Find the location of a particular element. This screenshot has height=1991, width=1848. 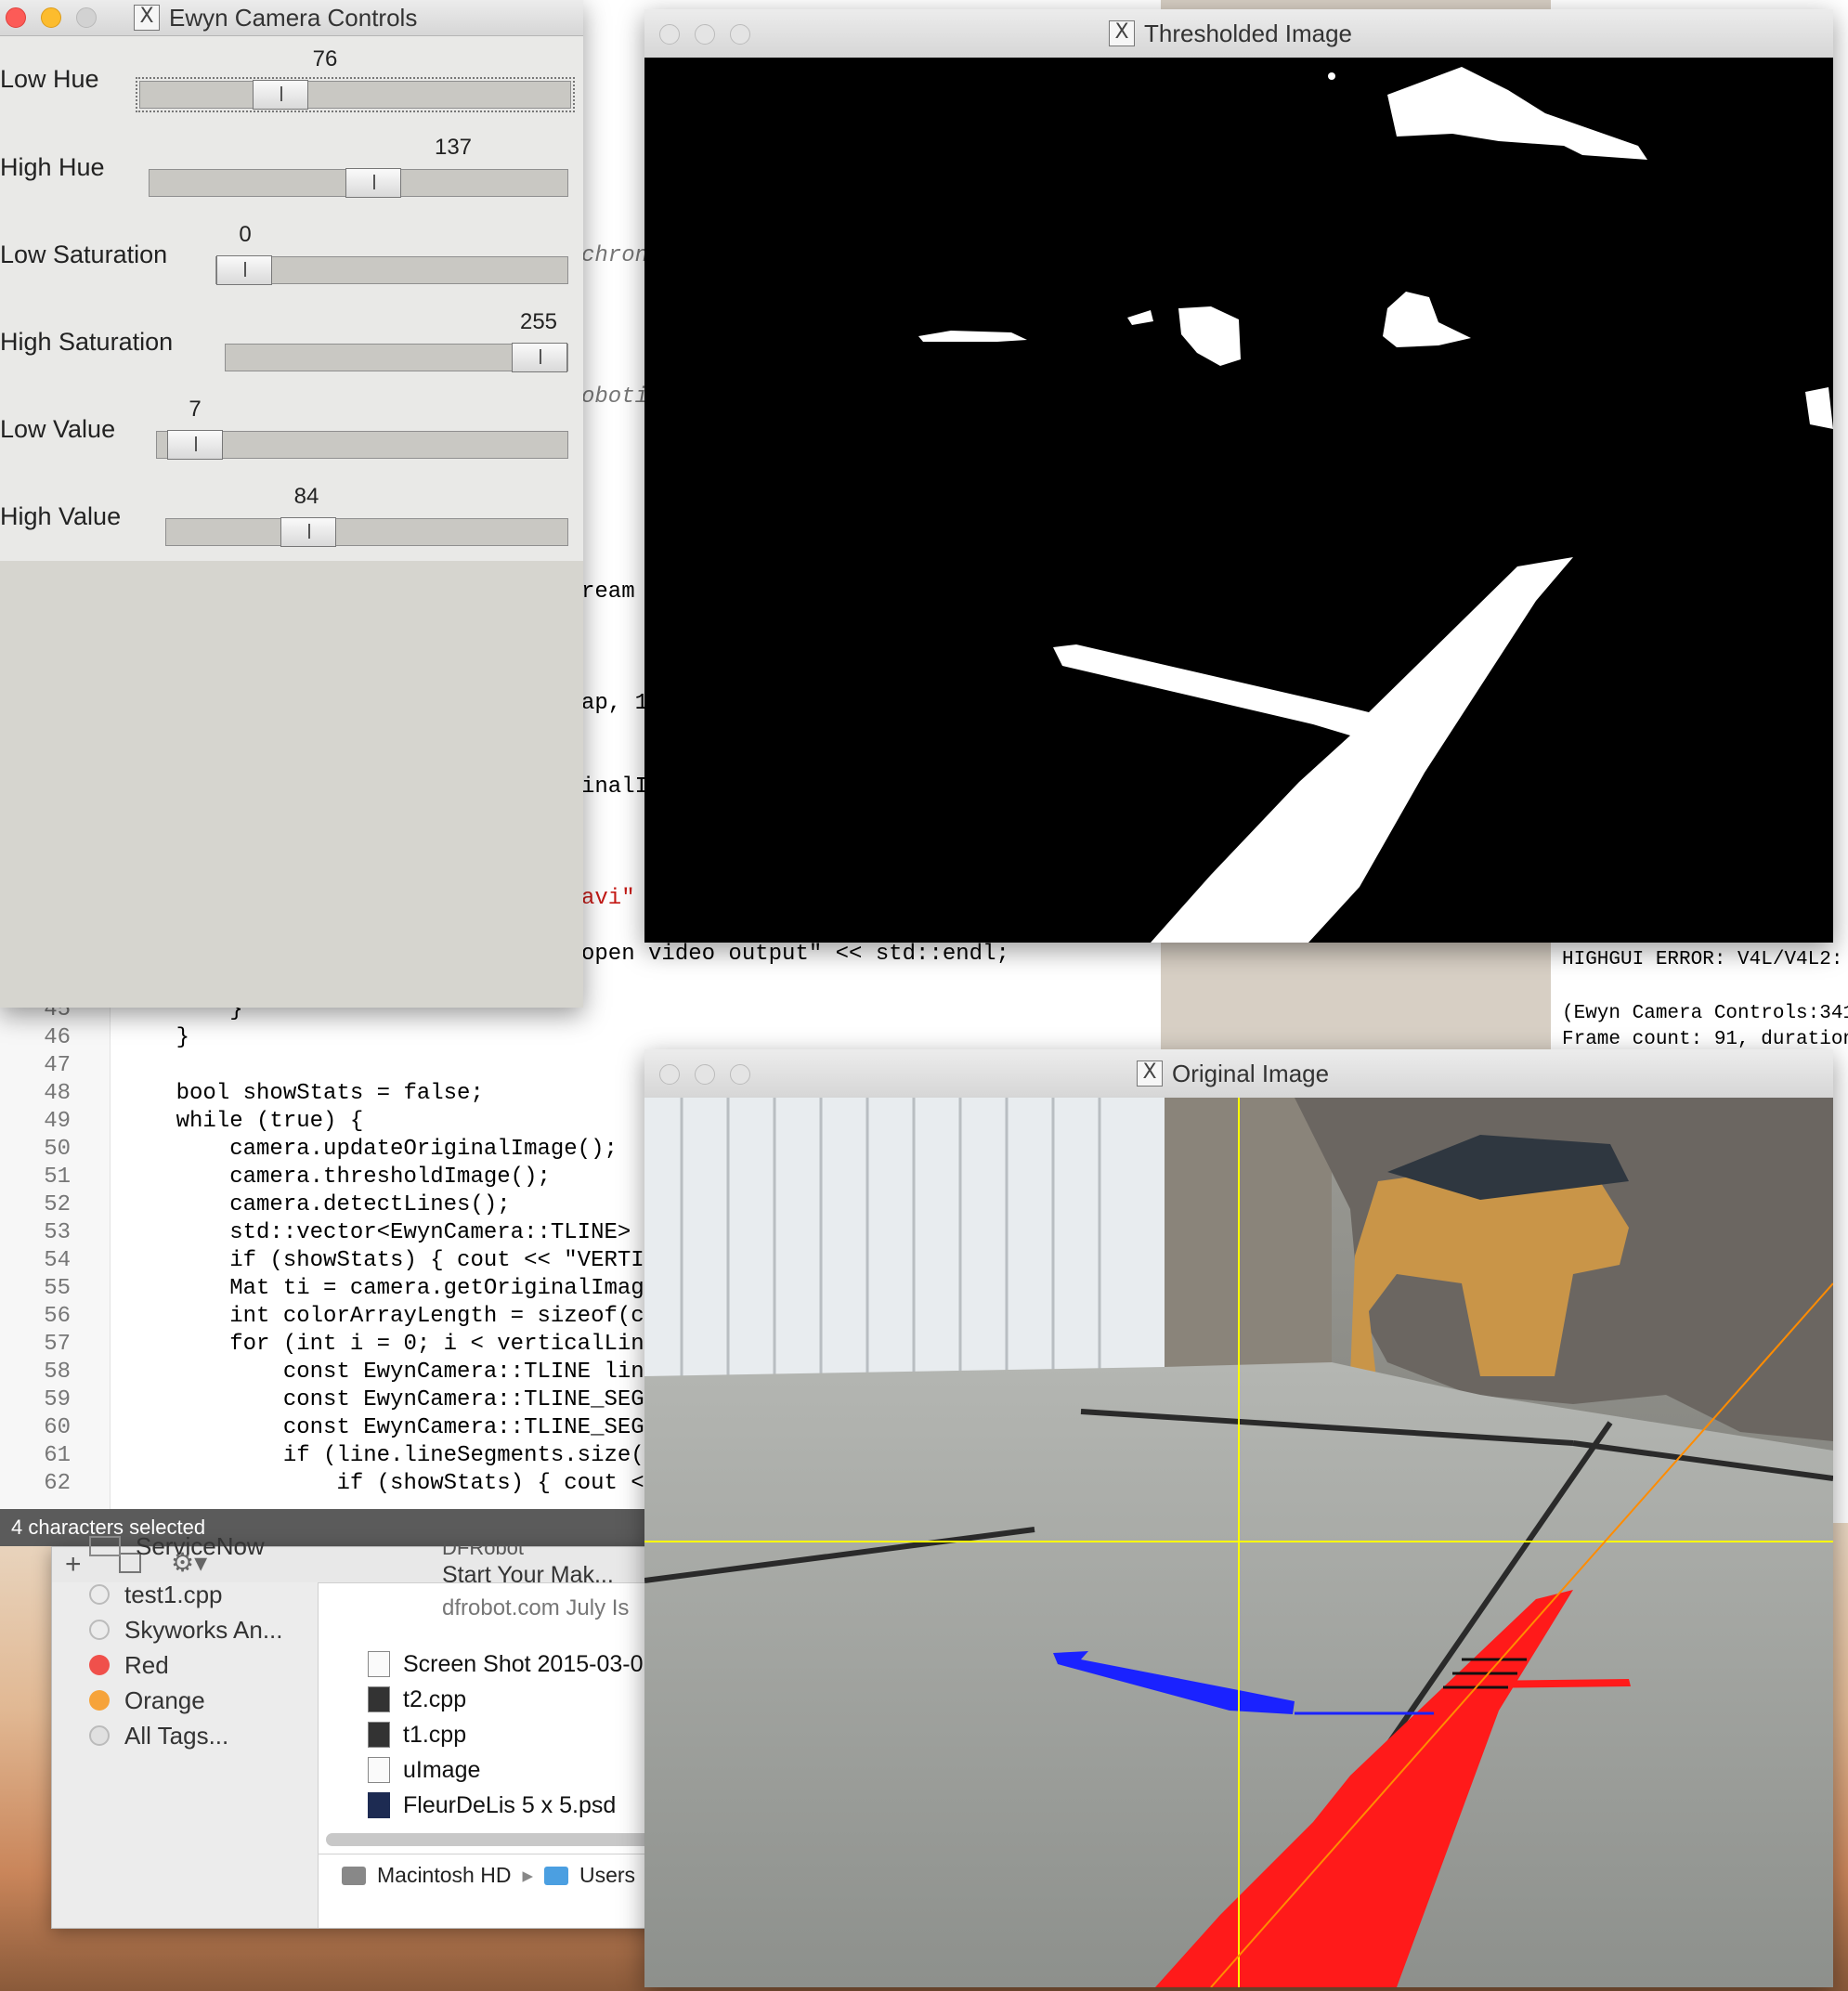

code-line: Mat ti = camera.getOriginalImage( is located at coordinates (397, 1289).